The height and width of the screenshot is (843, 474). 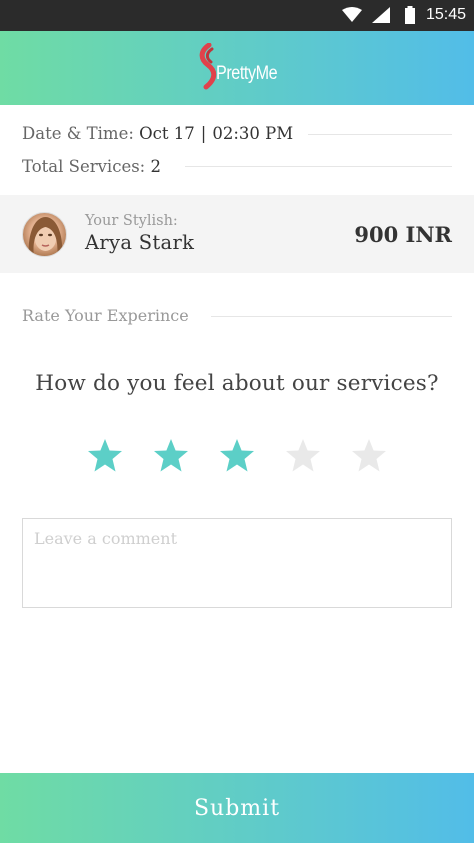 I want to click on stylist-avatar, so click(x=44, y=234).